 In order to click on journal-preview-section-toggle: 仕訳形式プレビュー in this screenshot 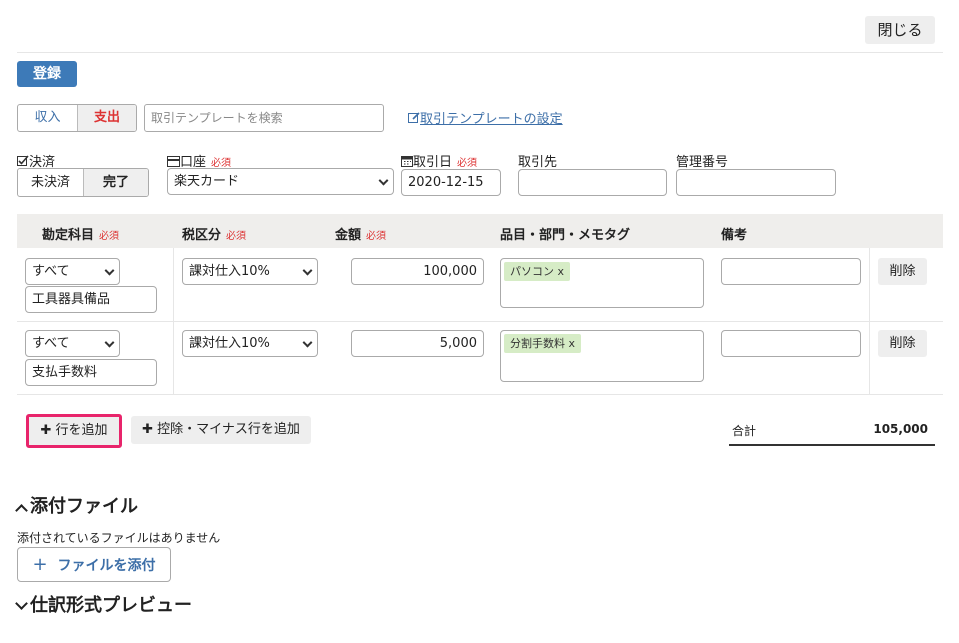, I will do `click(103, 604)`.